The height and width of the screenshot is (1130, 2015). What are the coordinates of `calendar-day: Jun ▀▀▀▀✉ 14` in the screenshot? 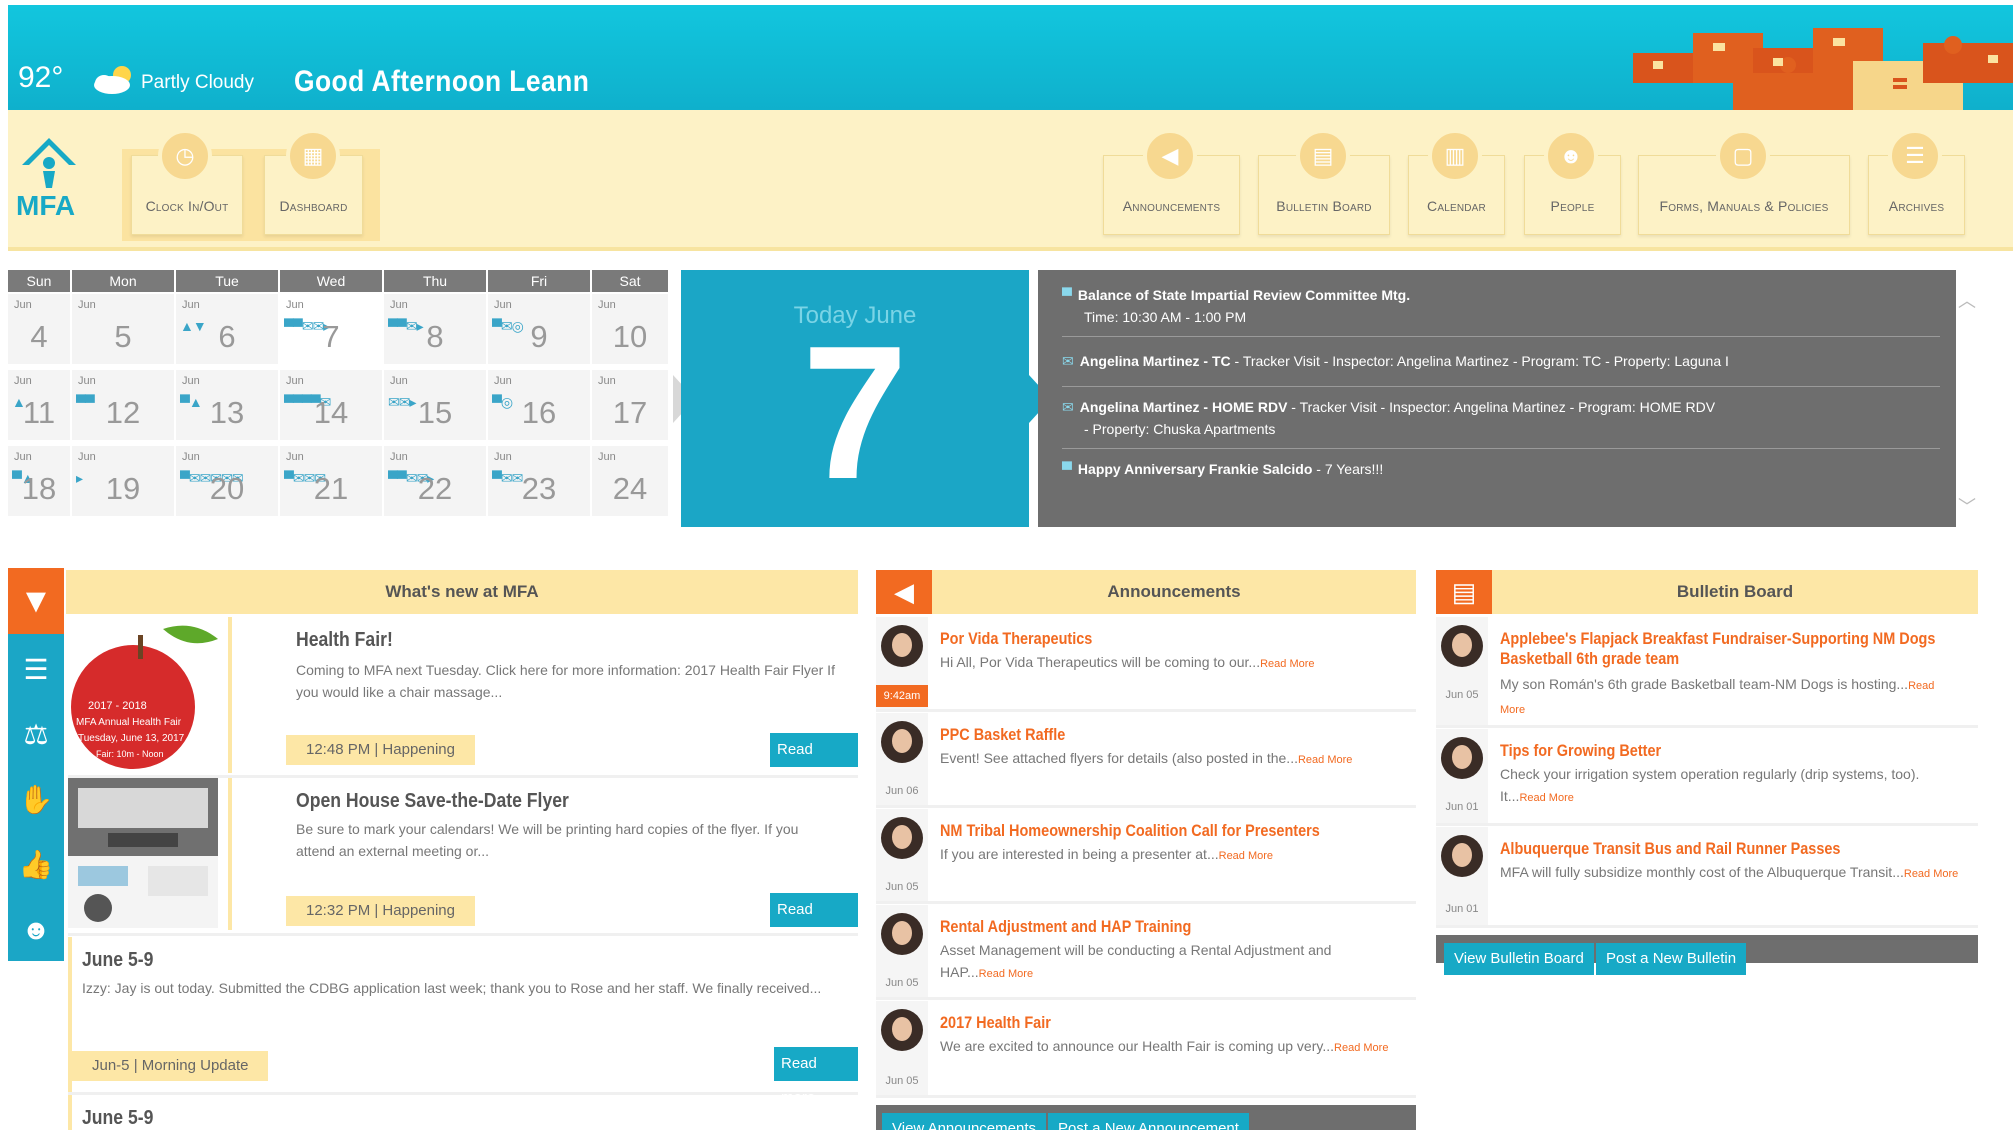 It's located at (332, 406).